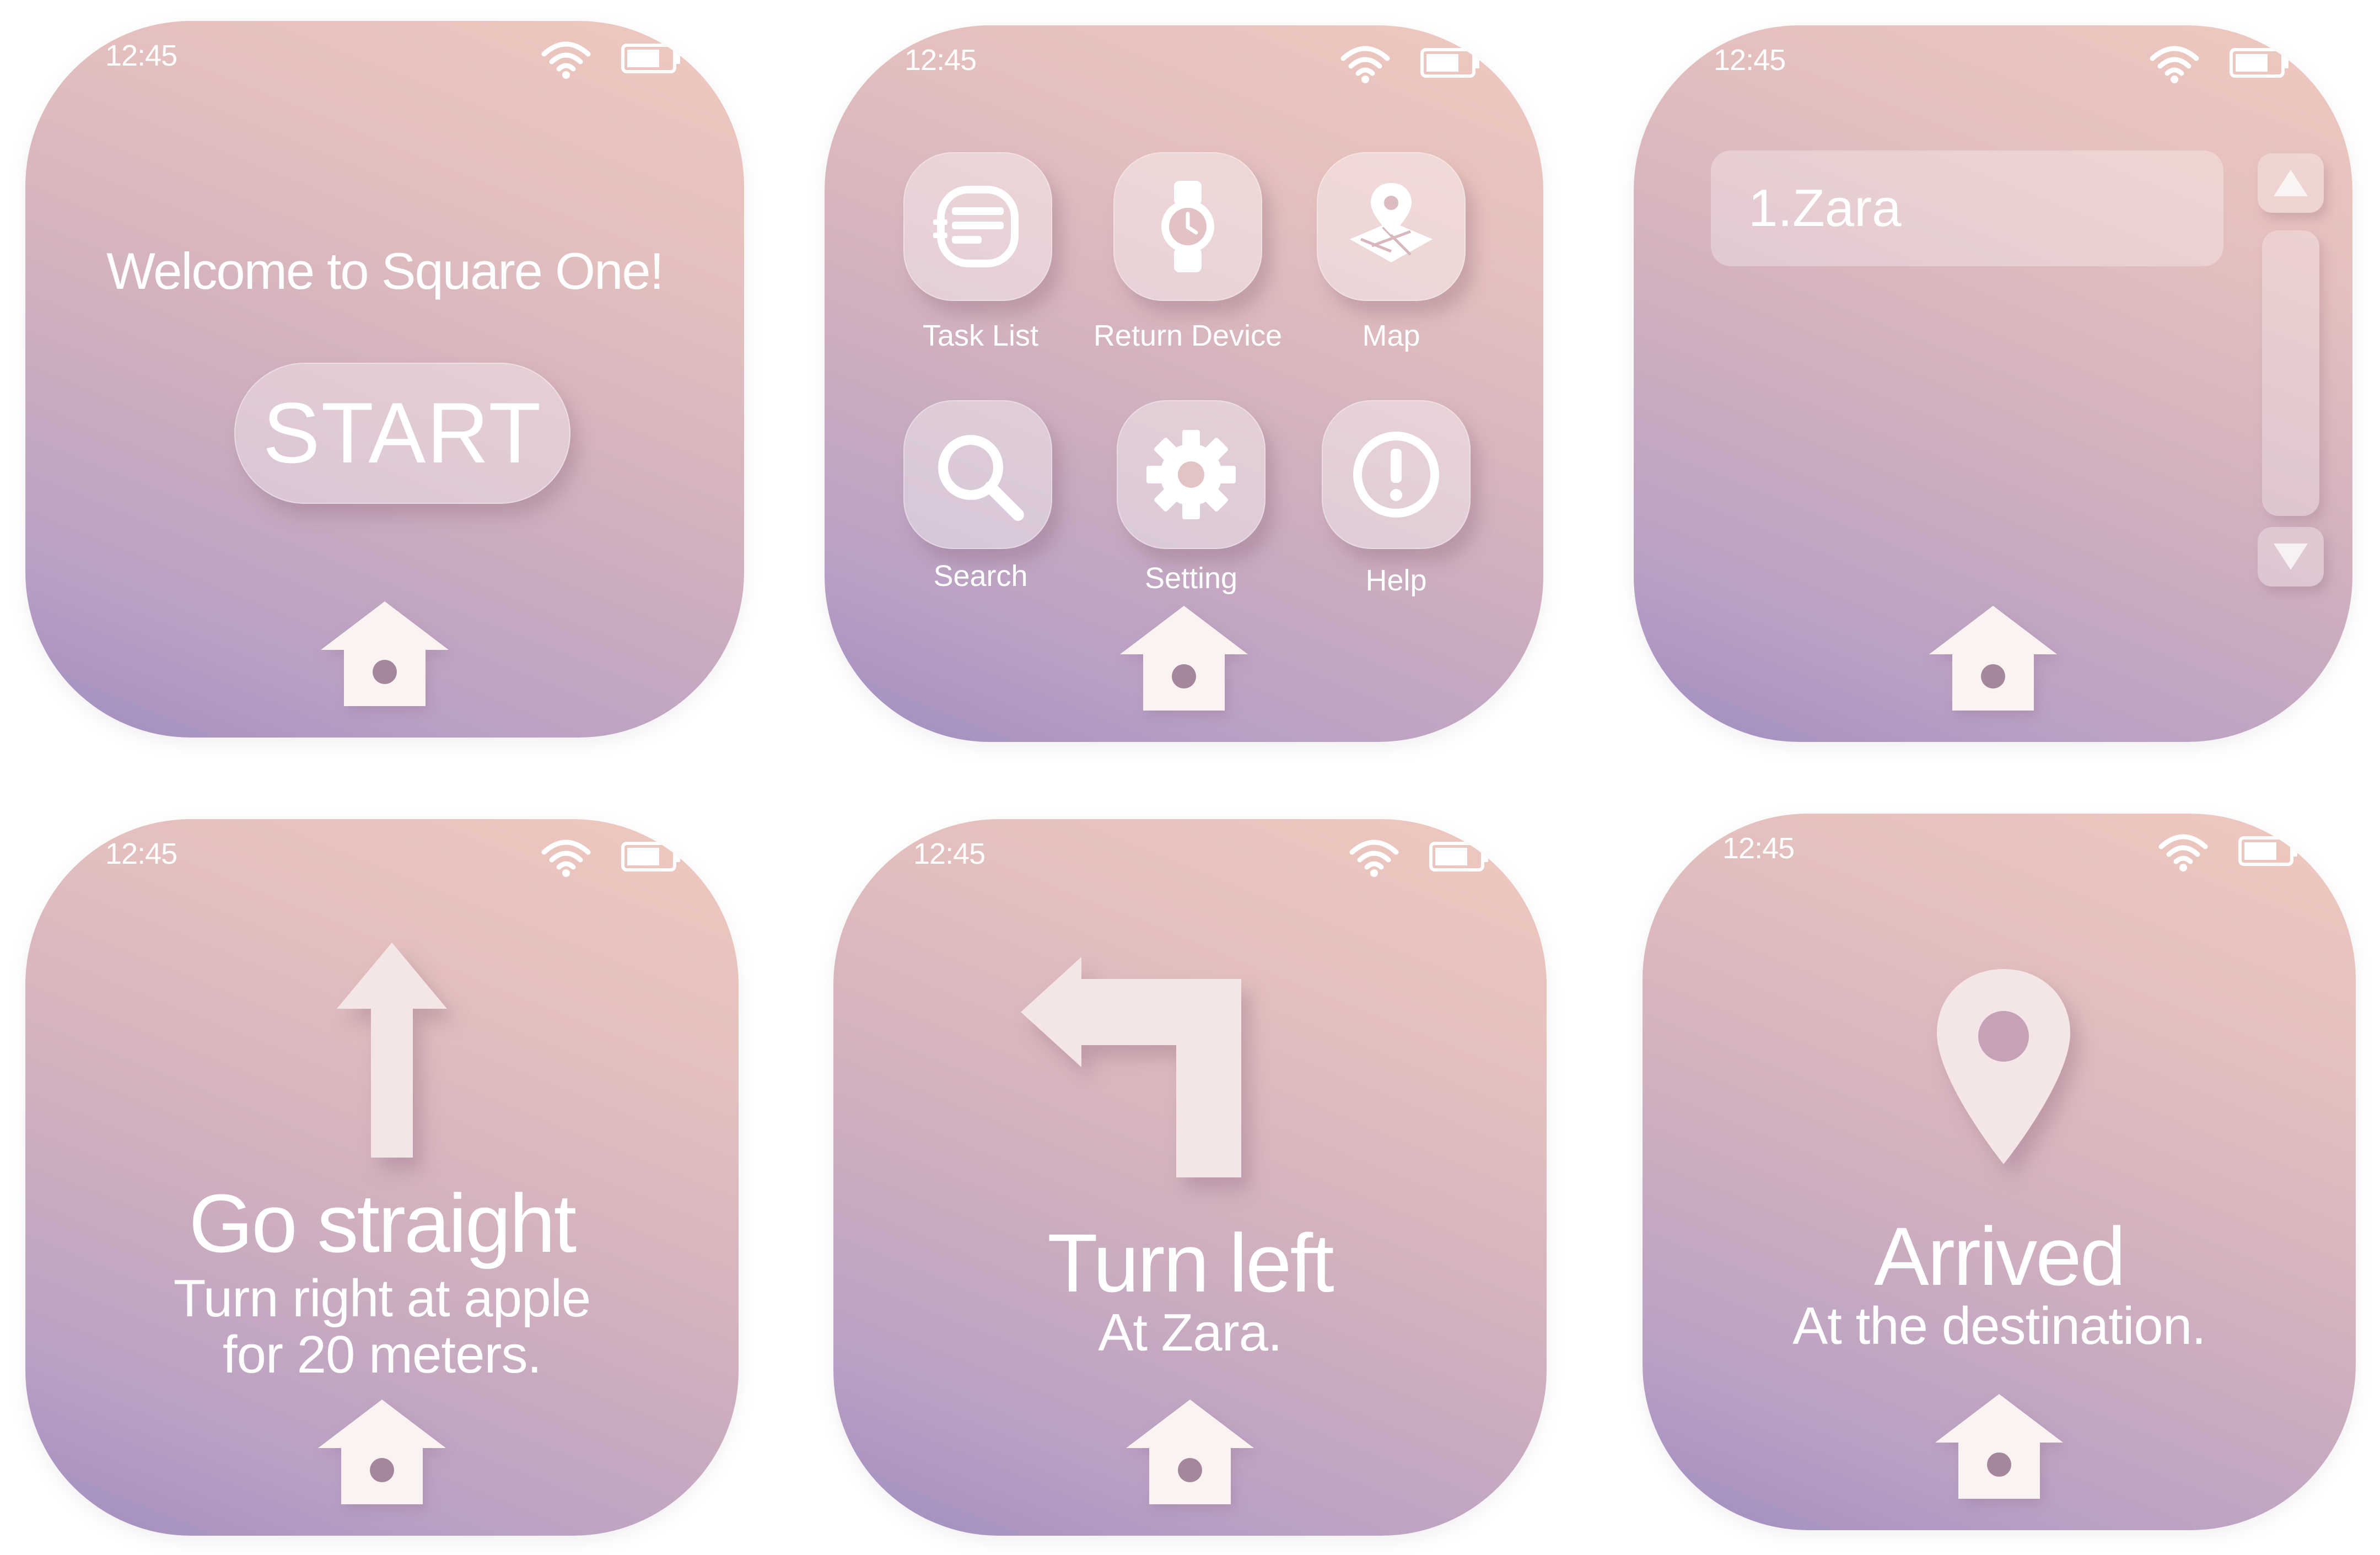  I want to click on task-list-screen: 12:45 1.Zara, so click(1993, 384).